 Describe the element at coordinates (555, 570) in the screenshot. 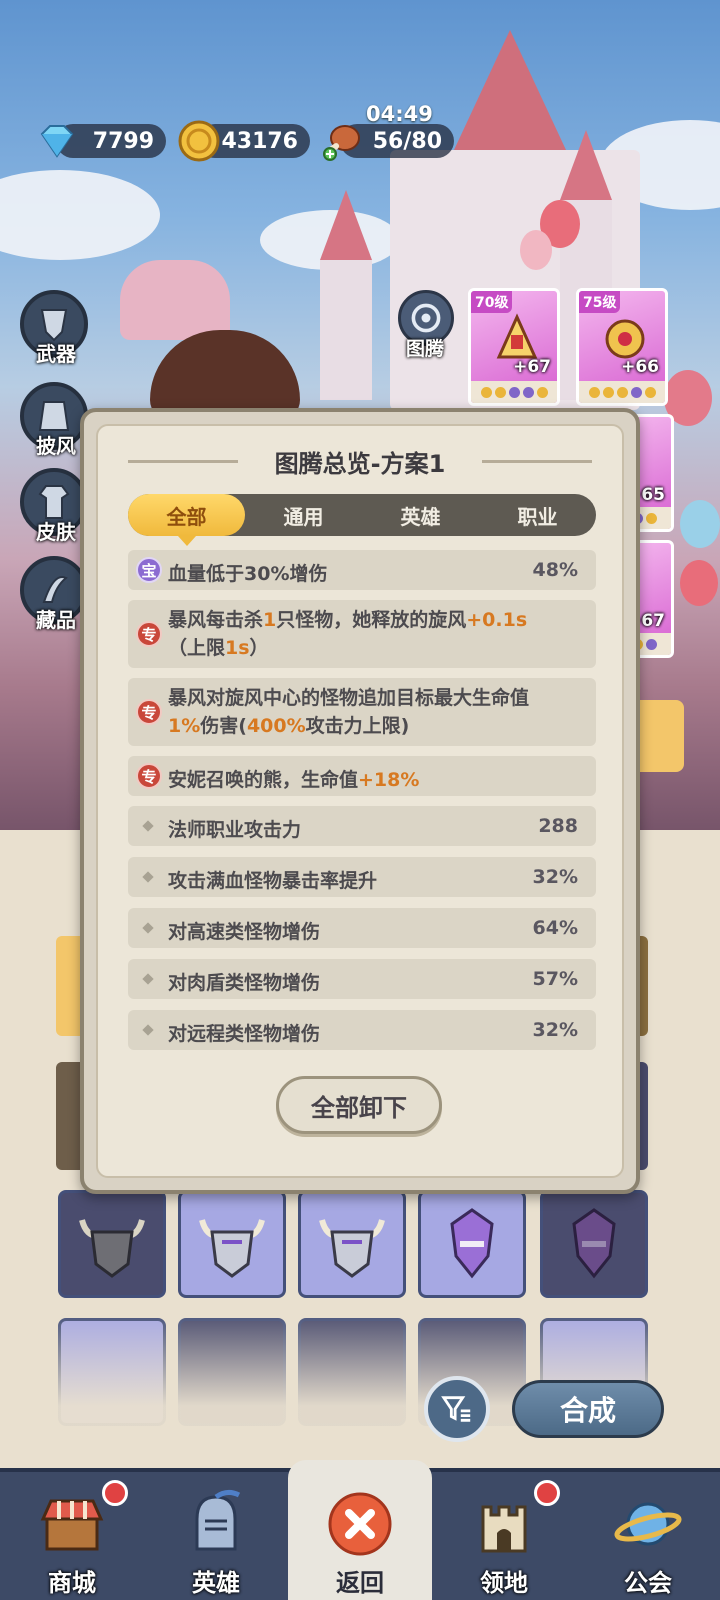

I see `stat-value: 48%` at that location.